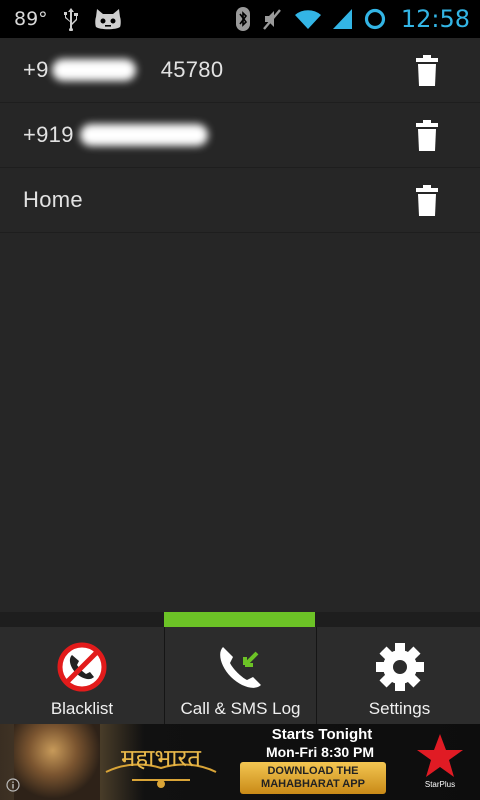 Image resolution: width=480 pixels, height=800 pixels. What do you see at coordinates (82, 667) in the screenshot?
I see `blocked-phone-icon` at bounding box center [82, 667].